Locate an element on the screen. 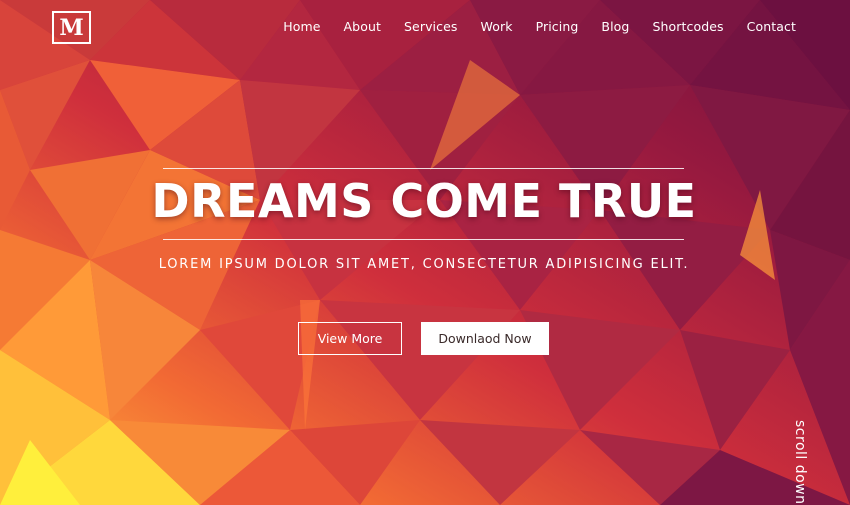 The height and width of the screenshot is (505, 850). nav-item-work: Work is located at coordinates (497, 26).